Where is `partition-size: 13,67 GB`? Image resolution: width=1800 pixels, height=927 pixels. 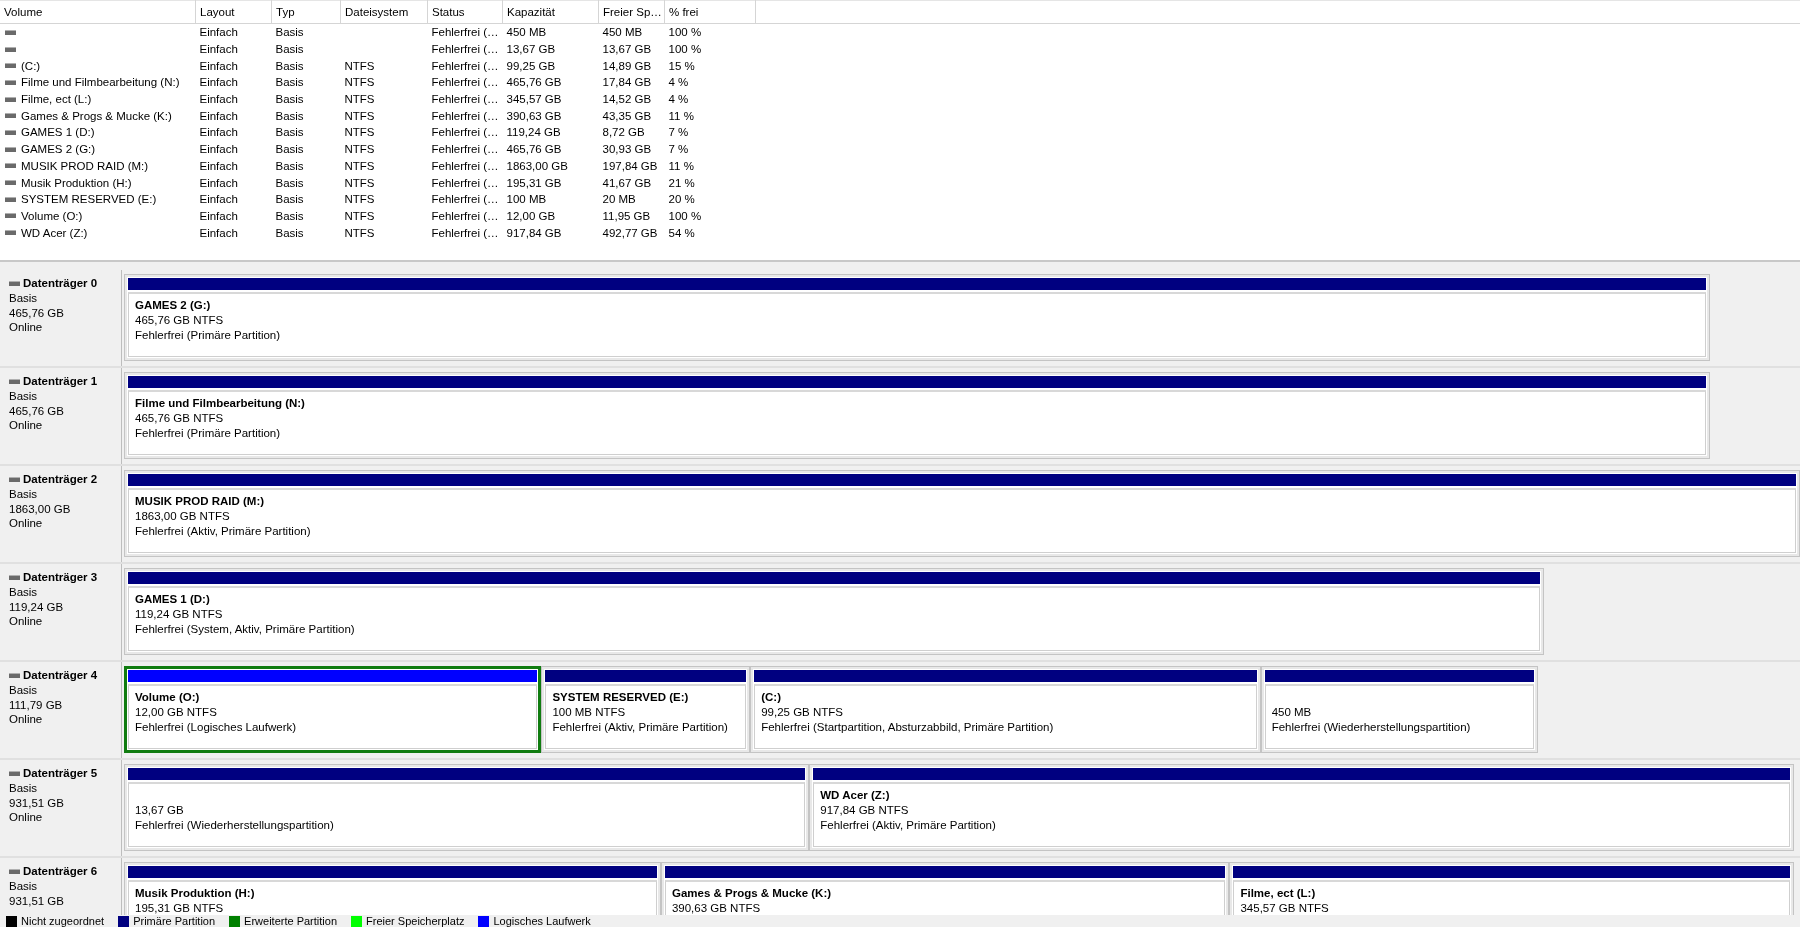 partition-size: 13,67 GB is located at coordinates (160, 810).